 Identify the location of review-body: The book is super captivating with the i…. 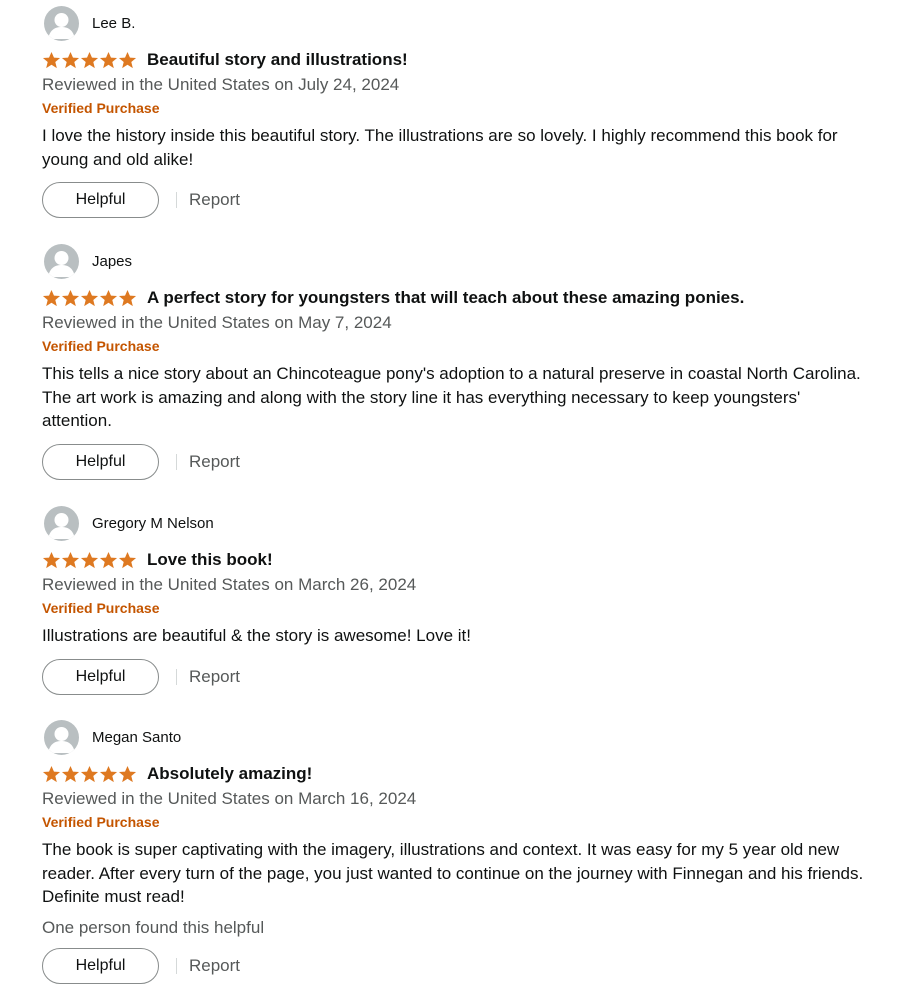
(453, 873).